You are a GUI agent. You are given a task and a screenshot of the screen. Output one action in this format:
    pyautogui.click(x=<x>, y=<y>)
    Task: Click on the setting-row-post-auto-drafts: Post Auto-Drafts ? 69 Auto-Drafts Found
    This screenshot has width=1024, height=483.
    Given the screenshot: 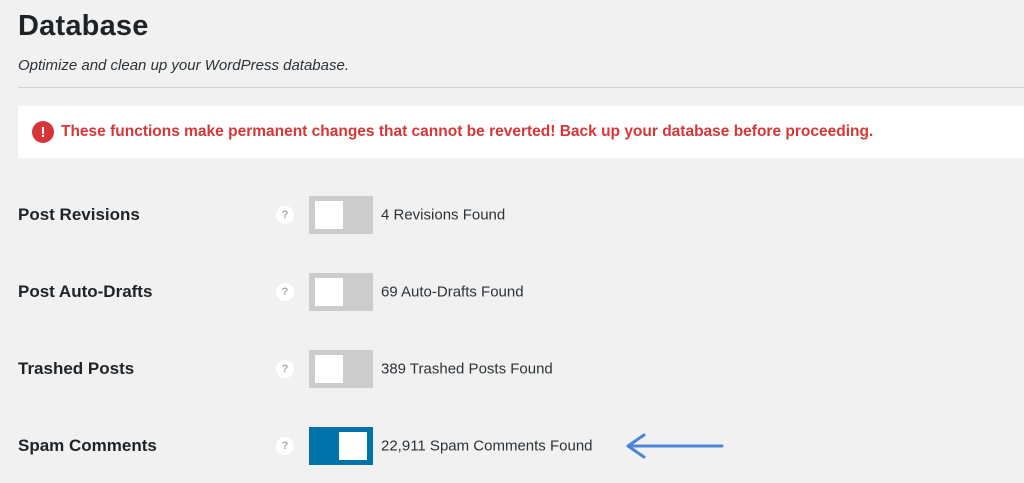 What is the action you would take?
    pyautogui.click(x=512, y=292)
    